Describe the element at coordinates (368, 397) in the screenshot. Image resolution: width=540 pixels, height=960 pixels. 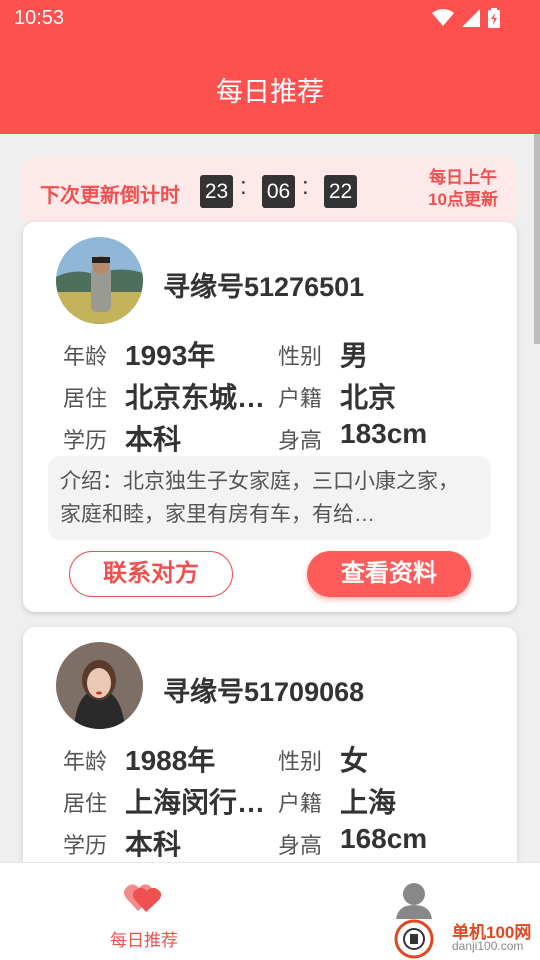
I see `hukou-value: 北京` at that location.